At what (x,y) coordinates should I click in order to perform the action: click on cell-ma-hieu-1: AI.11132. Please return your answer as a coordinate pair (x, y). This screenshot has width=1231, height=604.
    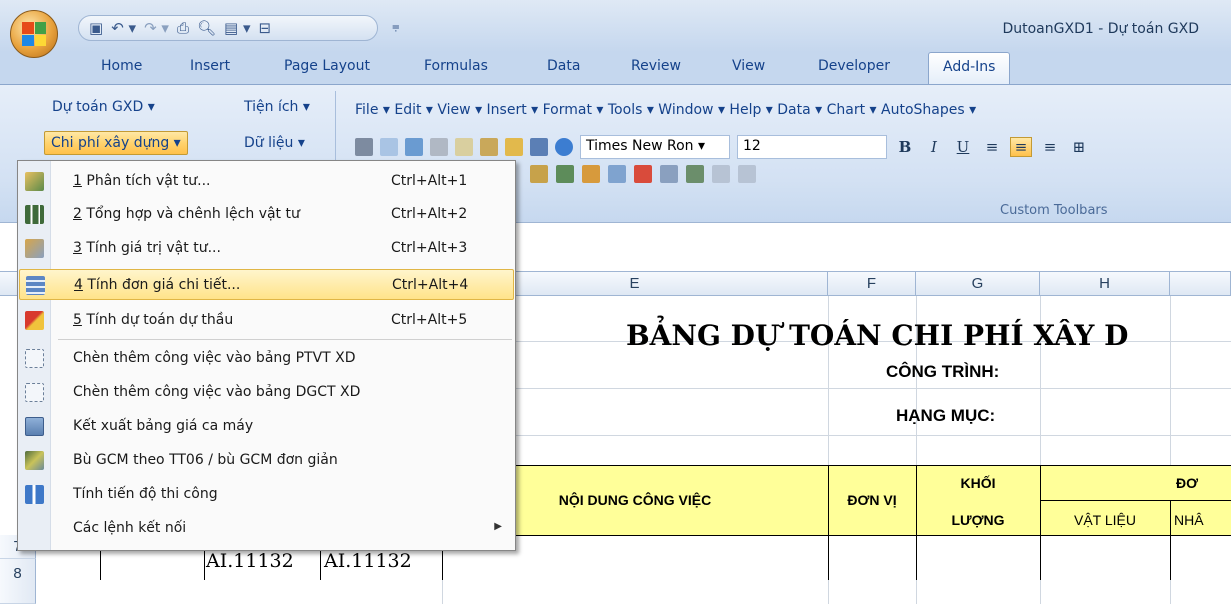
    Looking at the image, I should click on (250, 561).